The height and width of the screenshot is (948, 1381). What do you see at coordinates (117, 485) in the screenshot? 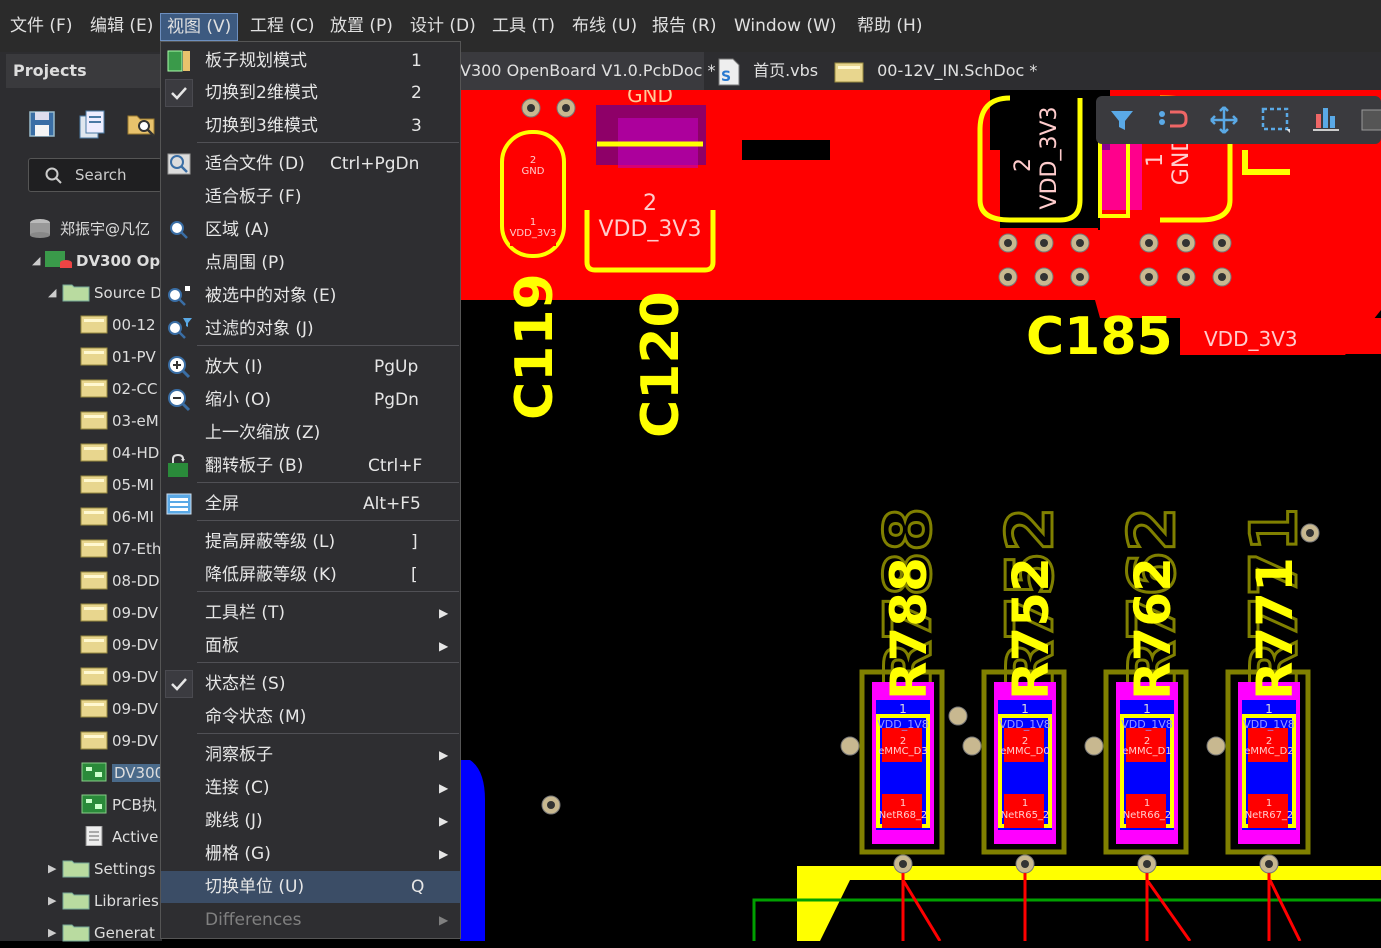
I see `tree-item: 05-MI` at bounding box center [117, 485].